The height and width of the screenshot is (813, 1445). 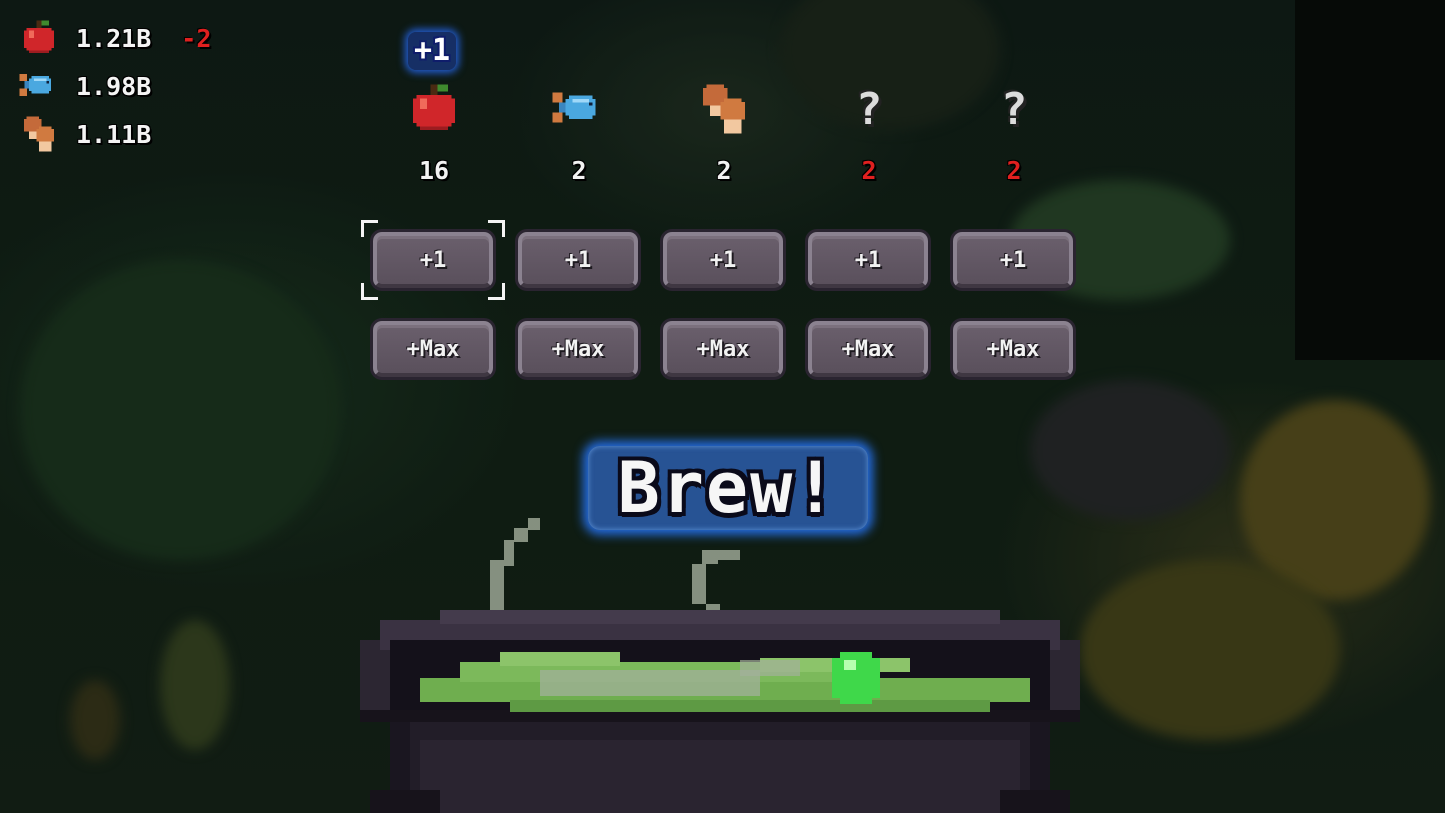 What do you see at coordinates (723, 349) in the screenshot?
I see `add-max-mushroom-button: +Max` at bounding box center [723, 349].